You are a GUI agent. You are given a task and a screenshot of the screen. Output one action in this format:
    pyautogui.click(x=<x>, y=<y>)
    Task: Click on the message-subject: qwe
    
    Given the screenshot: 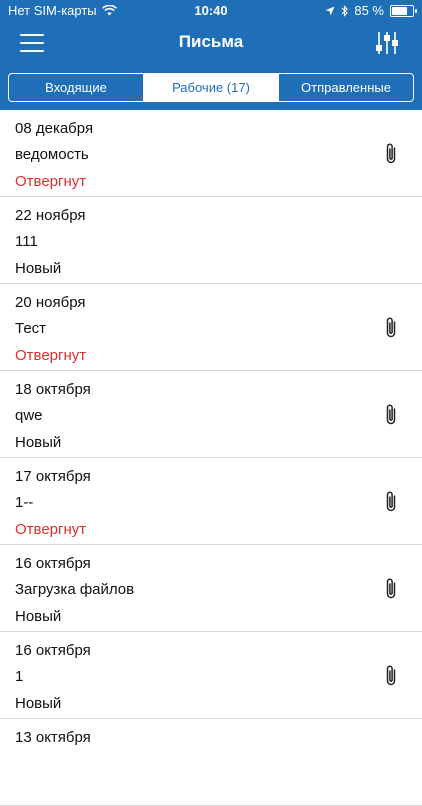 What is the action you would take?
    pyautogui.click(x=29, y=415)
    